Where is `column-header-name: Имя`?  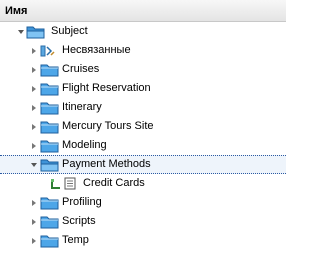
column-header-name: Имя is located at coordinates (143, 11).